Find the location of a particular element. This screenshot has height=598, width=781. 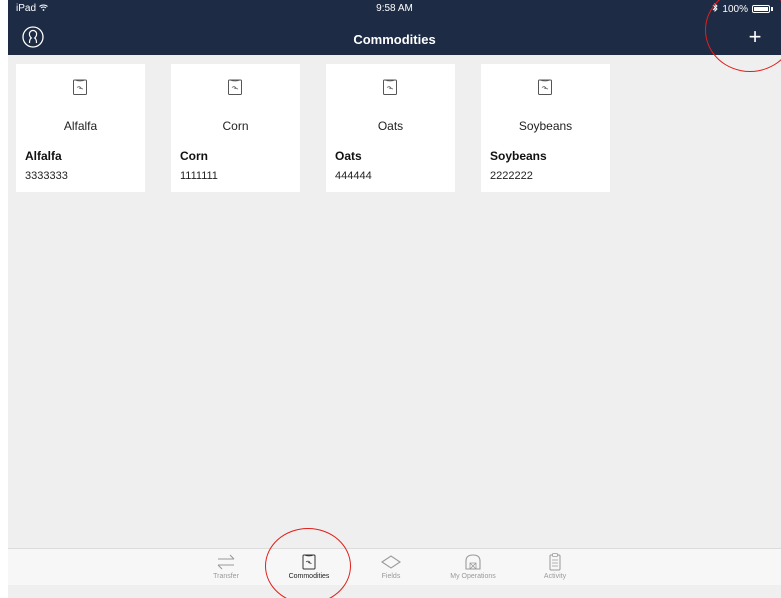

commodity-card-corn: Corn Corn 1111111 is located at coordinates (235, 128).